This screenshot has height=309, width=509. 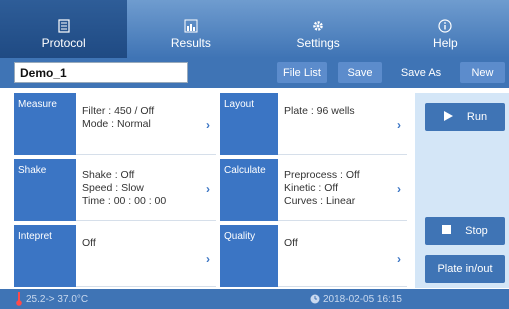 What do you see at coordinates (477, 117) in the screenshot?
I see `run-label: Run` at bounding box center [477, 117].